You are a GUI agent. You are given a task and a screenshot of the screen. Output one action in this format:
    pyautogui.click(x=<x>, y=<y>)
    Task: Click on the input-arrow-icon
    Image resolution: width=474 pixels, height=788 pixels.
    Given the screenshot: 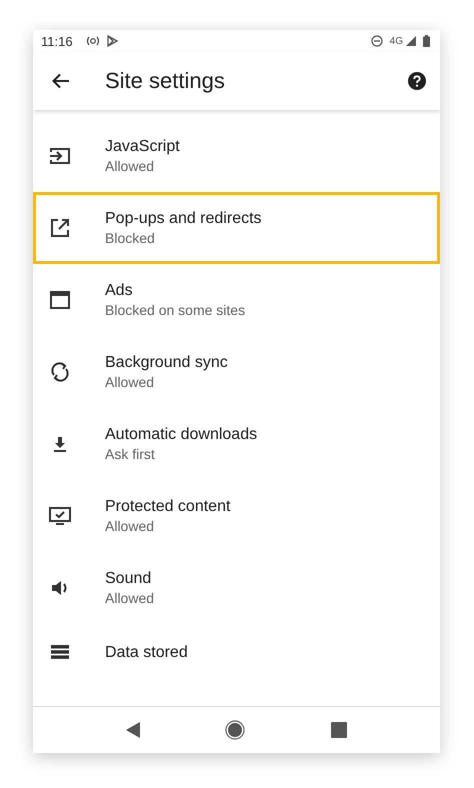 What is the action you would take?
    pyautogui.click(x=60, y=156)
    